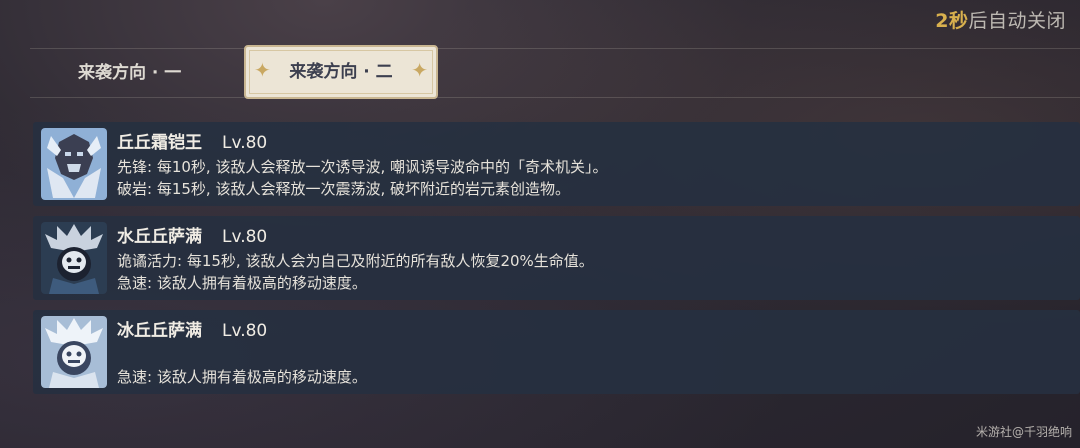  I want to click on enemy-name: 水丘丘萨满, so click(159, 237).